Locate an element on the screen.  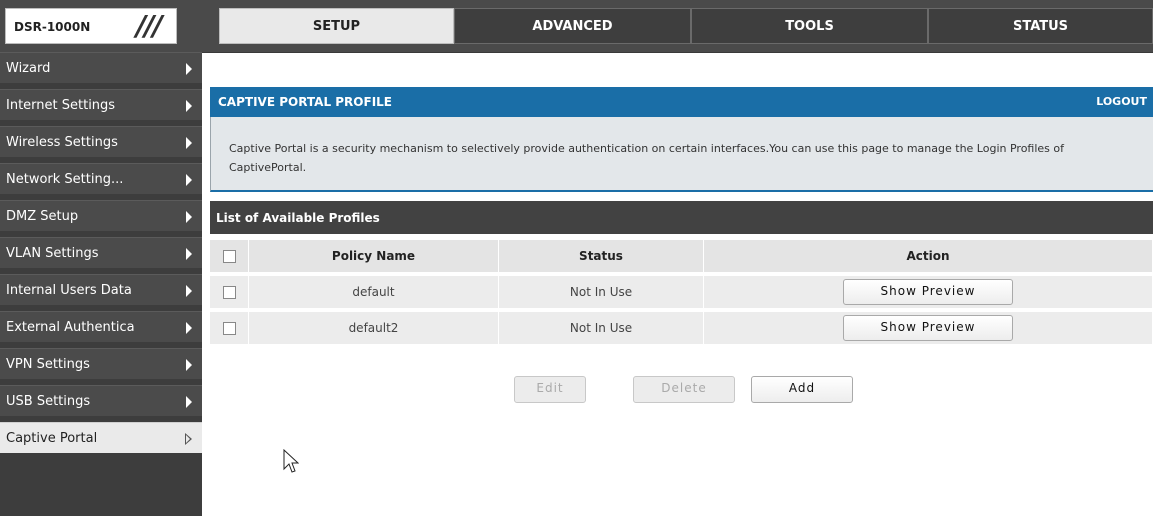
sidebar-item-label: Captive Portal is located at coordinates (52, 438).